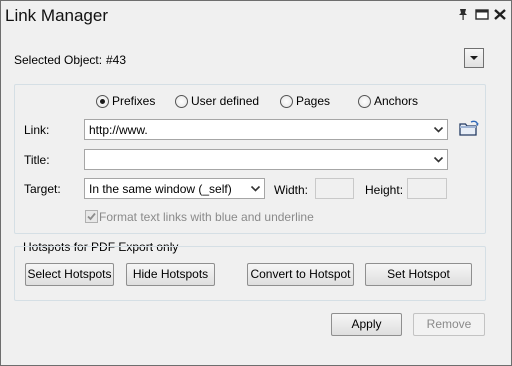 This screenshot has height=366, width=512. I want to click on height-label: Height:, so click(384, 190).